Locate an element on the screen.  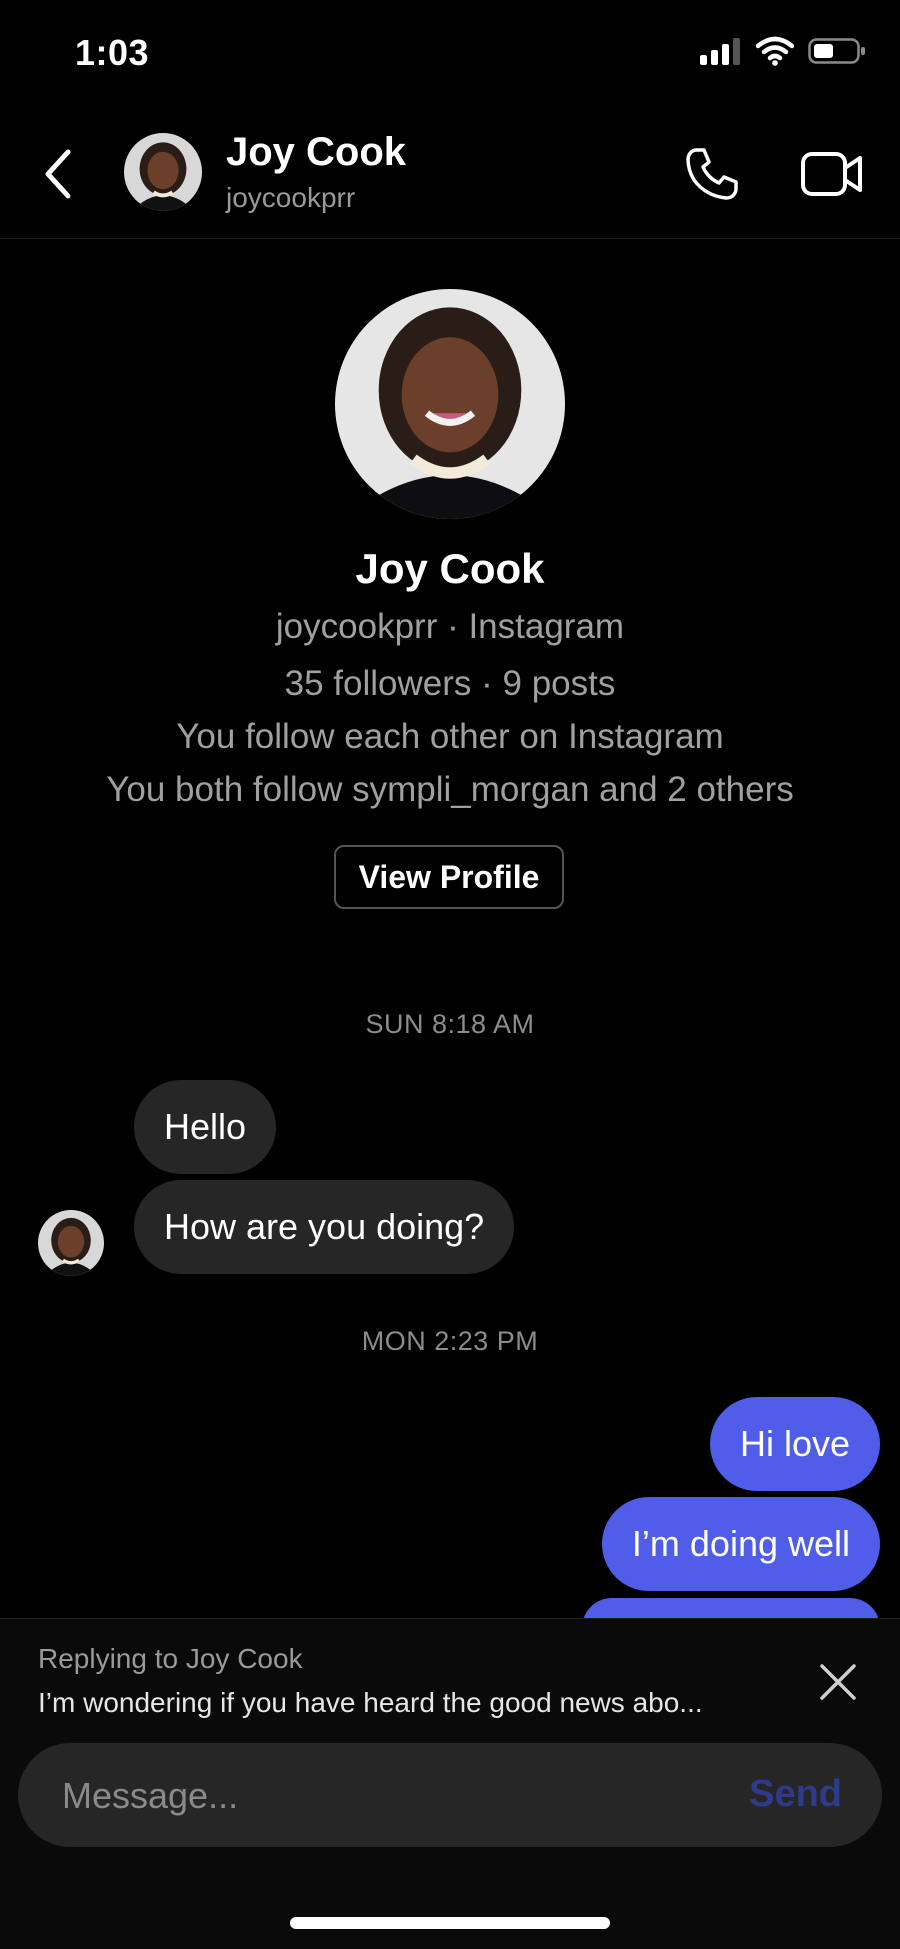
sender-avatar is located at coordinates (71, 1243).